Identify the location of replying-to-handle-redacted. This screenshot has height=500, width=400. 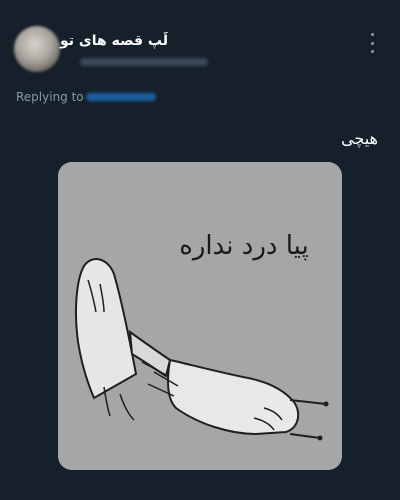
(121, 97).